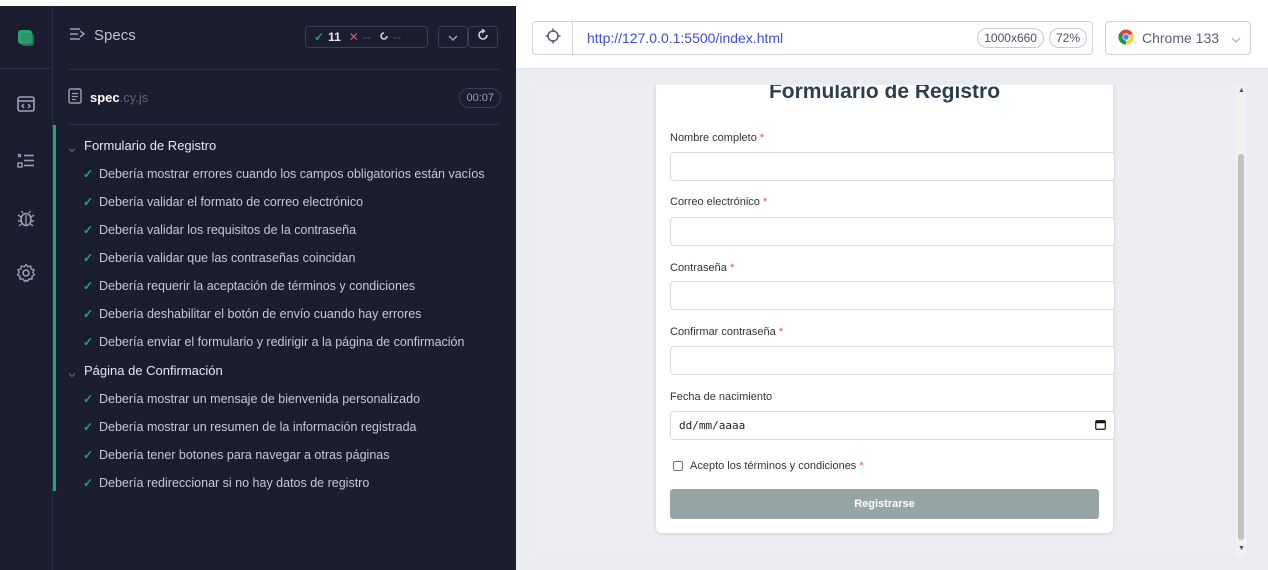  I want to click on document-icon, so click(75, 97).